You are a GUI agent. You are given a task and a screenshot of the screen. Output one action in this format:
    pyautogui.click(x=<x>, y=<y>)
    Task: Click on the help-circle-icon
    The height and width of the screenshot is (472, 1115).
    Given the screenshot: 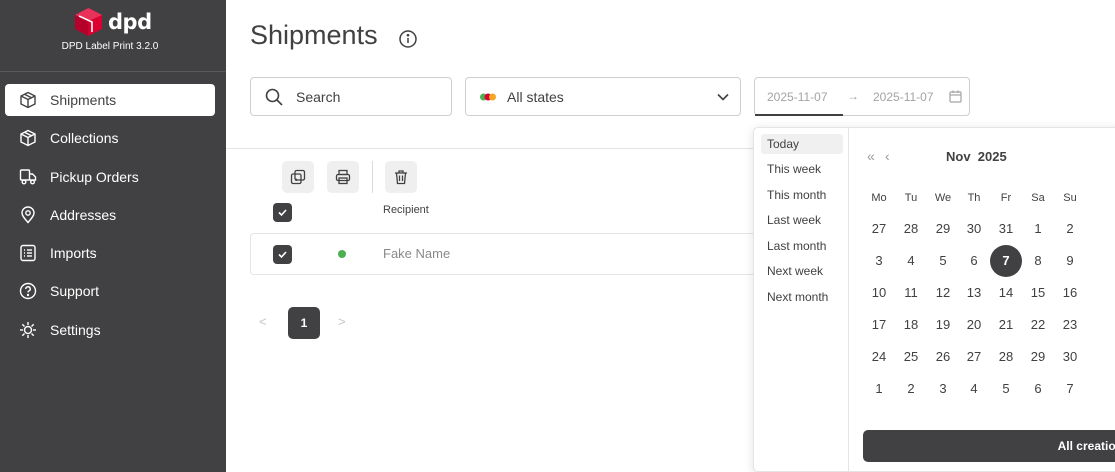 What is the action you would take?
    pyautogui.click(x=28, y=291)
    